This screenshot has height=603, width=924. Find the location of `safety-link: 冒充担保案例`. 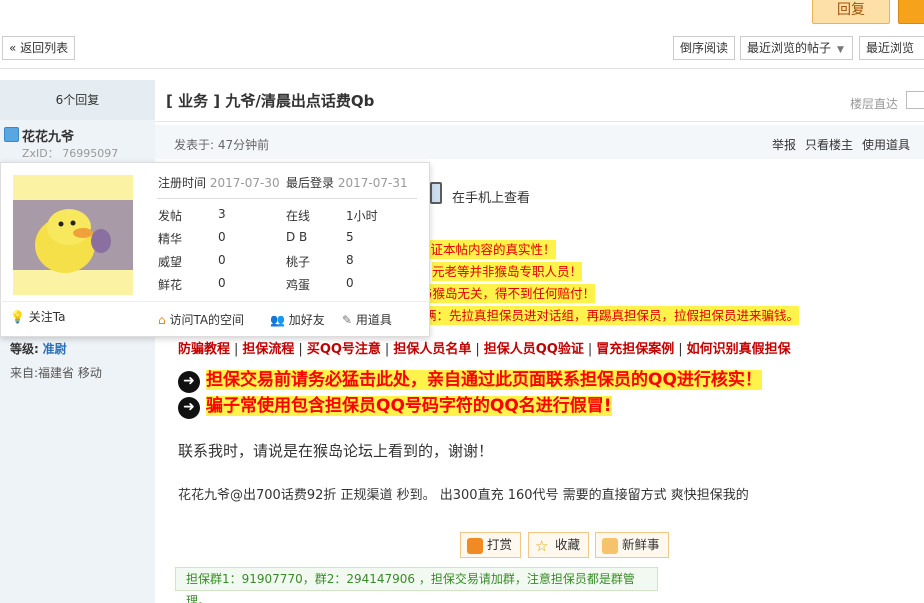

safety-link: 冒充担保案例 is located at coordinates (635, 349).